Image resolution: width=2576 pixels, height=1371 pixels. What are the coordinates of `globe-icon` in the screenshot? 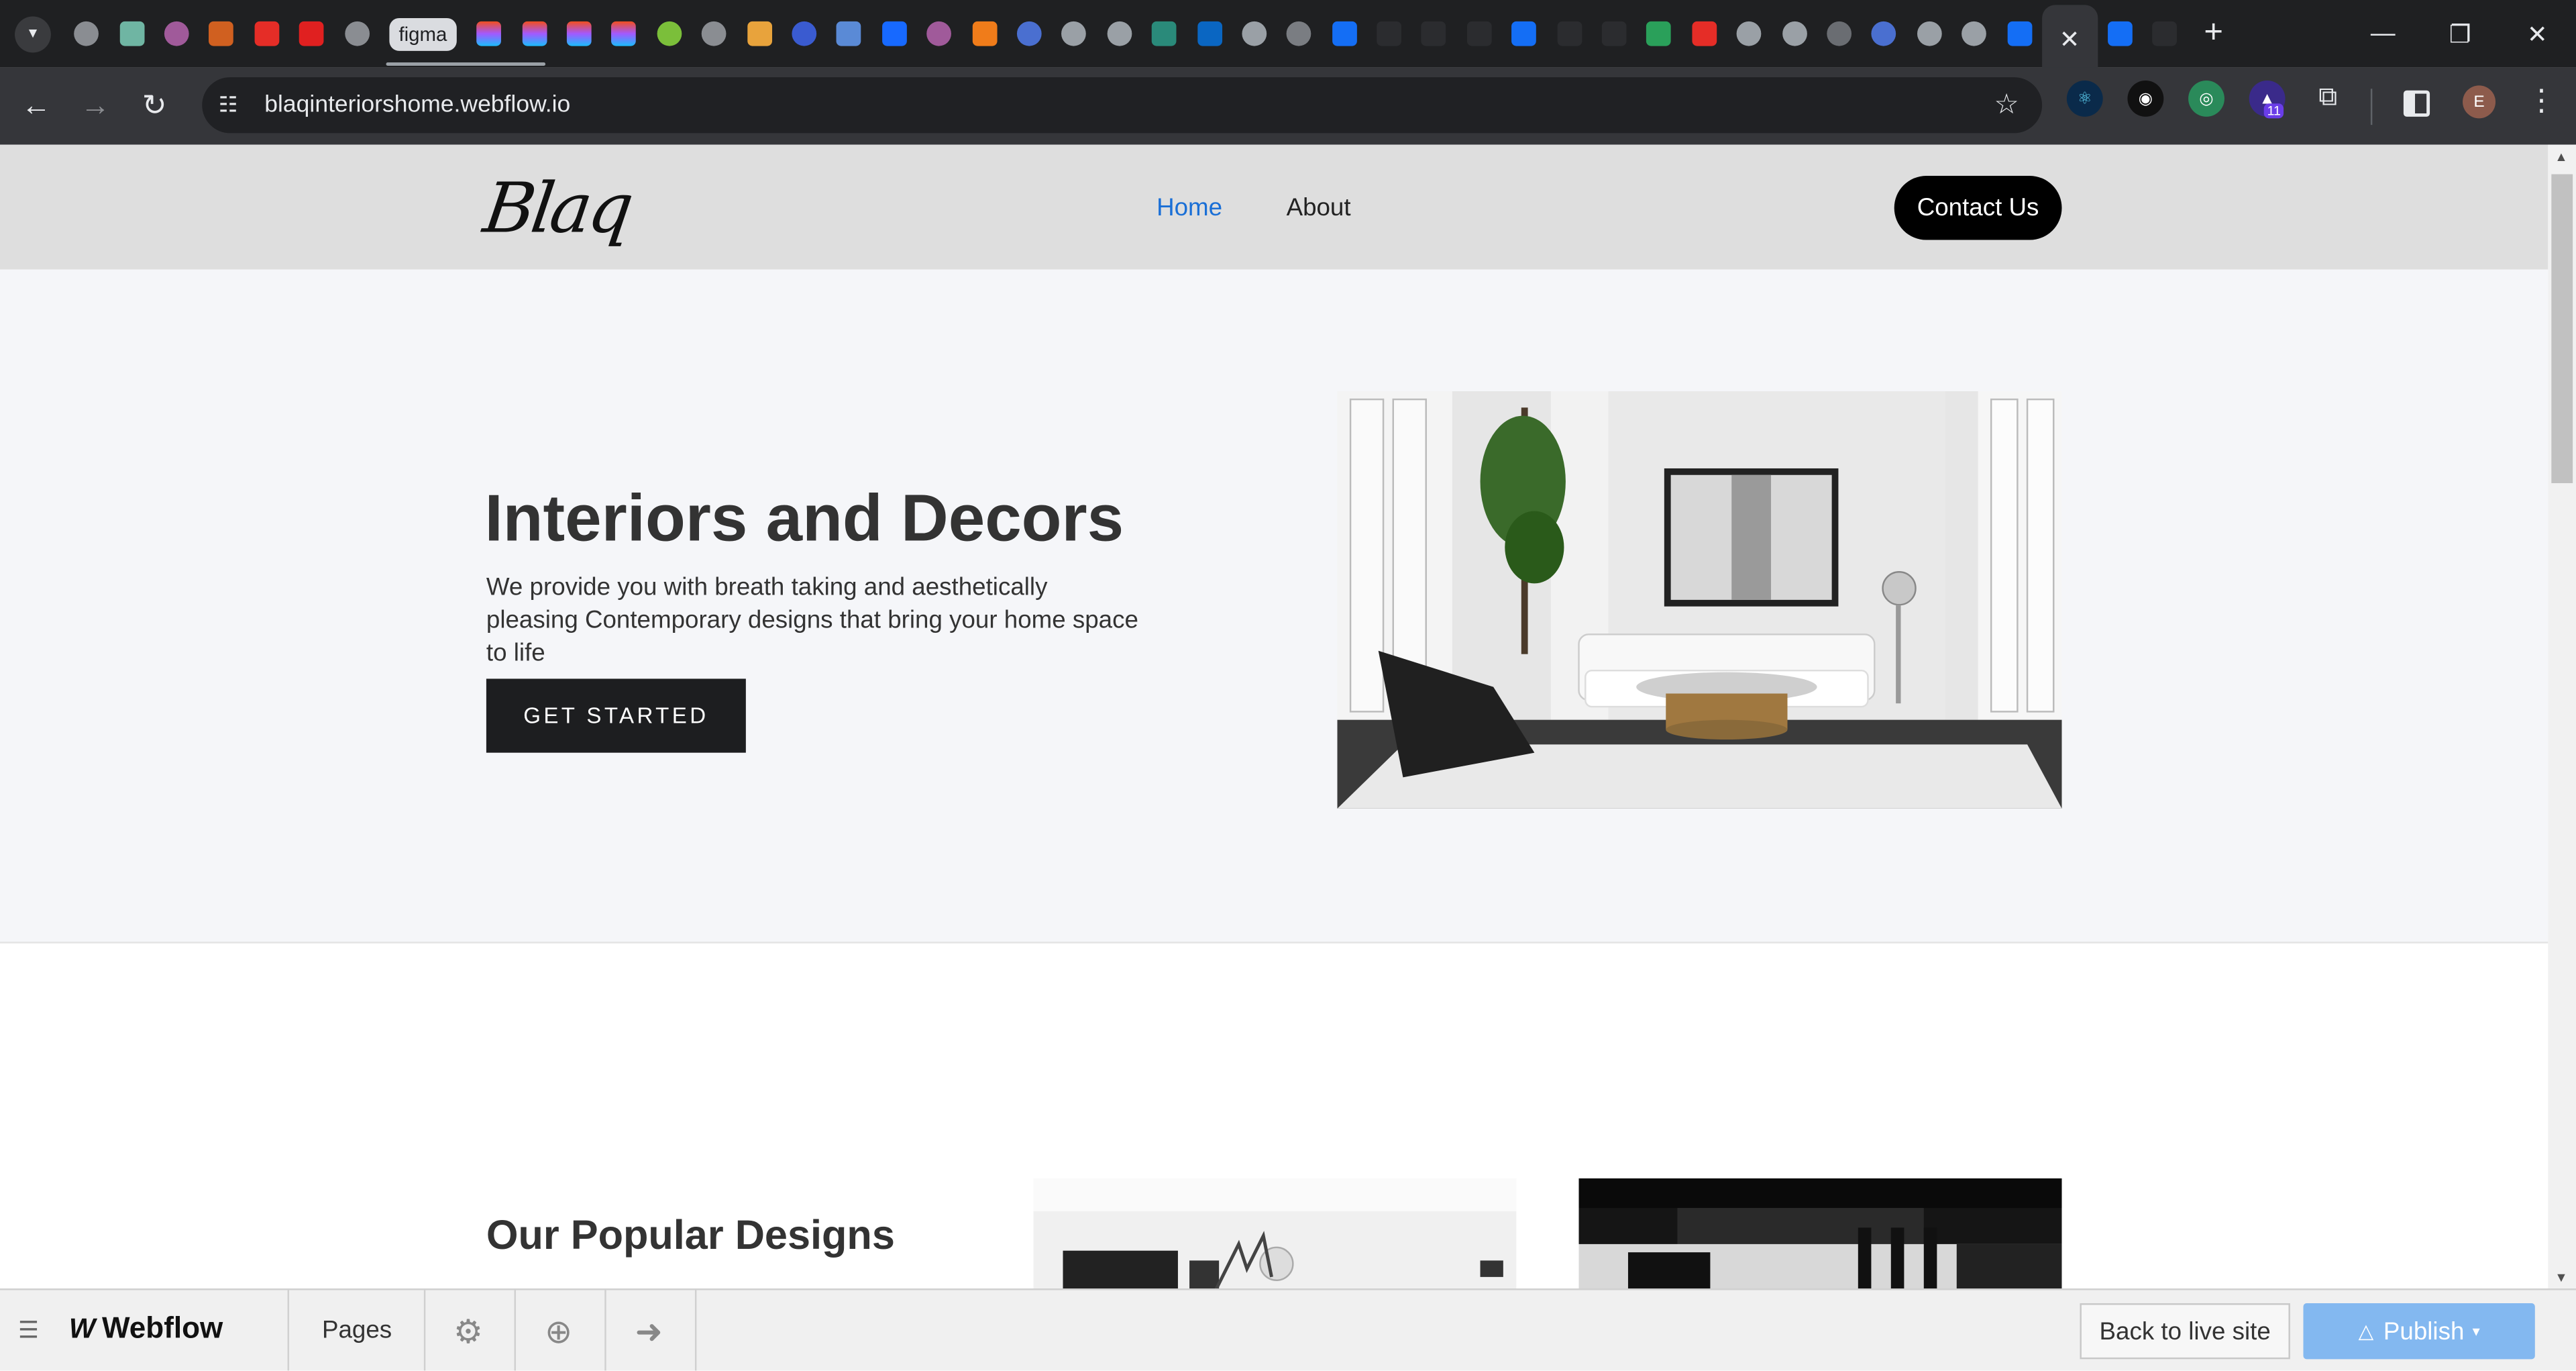 It's located at (356, 33).